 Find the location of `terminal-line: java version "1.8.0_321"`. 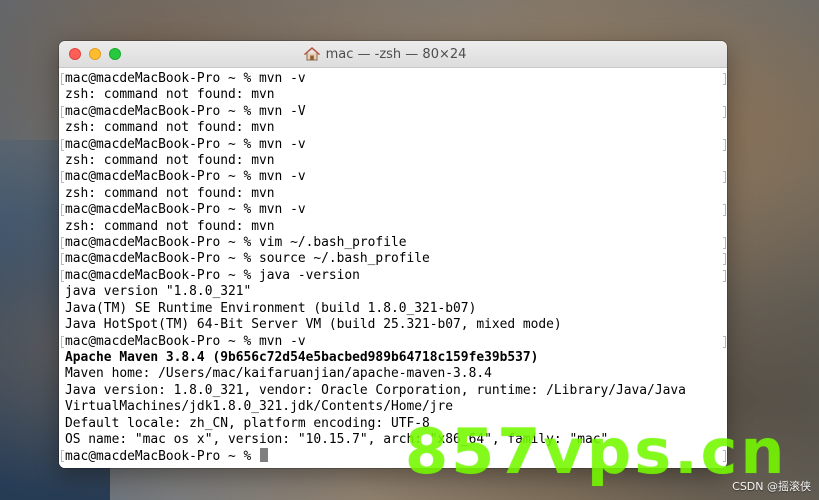

terminal-line: java version "1.8.0_321" is located at coordinates (396, 292).